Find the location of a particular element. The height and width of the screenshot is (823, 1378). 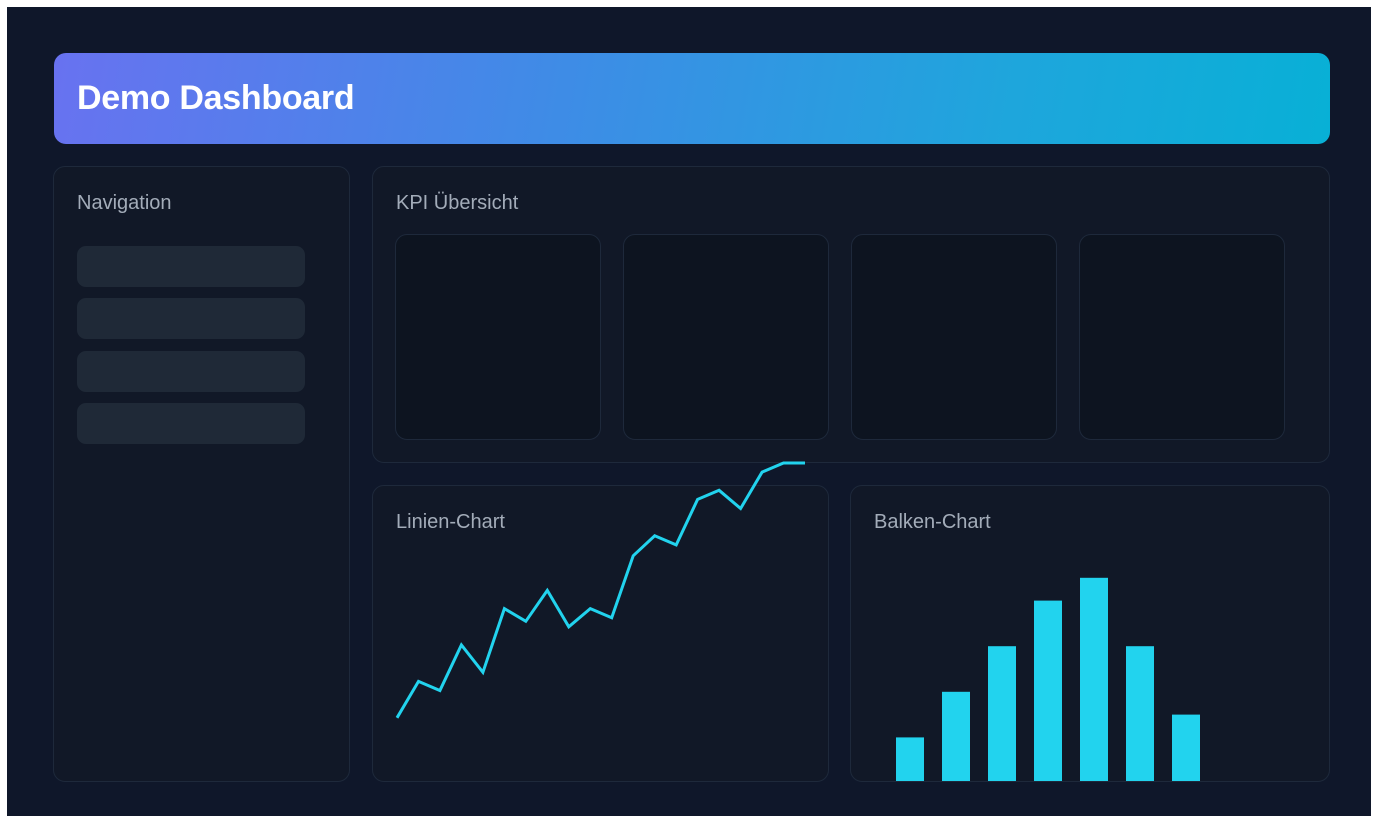

line-chart-title: Linien-Chart is located at coordinates (450, 522).